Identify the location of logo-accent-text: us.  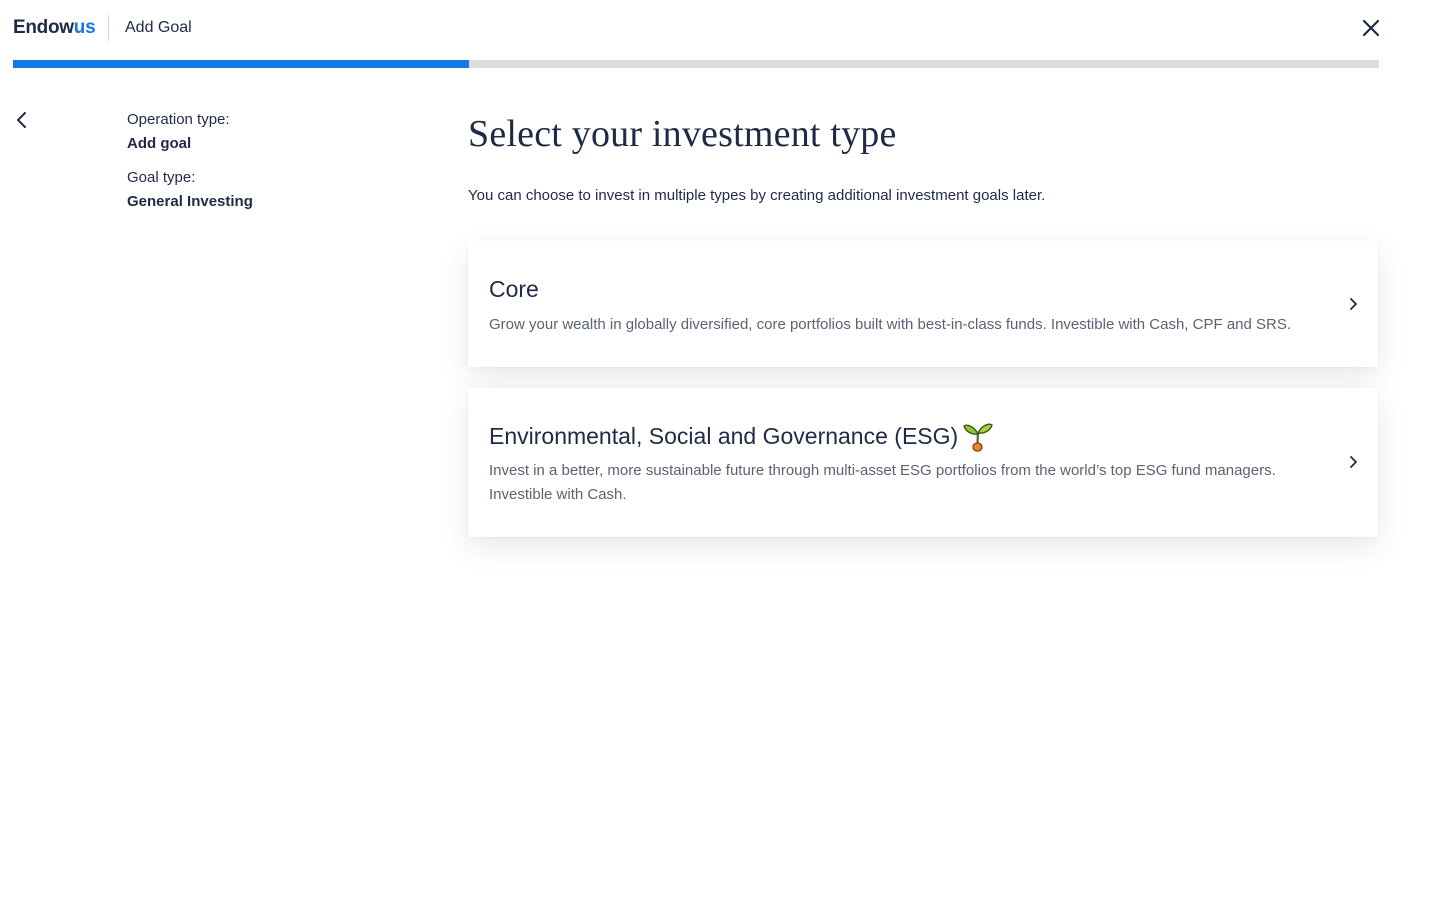
(84, 27).